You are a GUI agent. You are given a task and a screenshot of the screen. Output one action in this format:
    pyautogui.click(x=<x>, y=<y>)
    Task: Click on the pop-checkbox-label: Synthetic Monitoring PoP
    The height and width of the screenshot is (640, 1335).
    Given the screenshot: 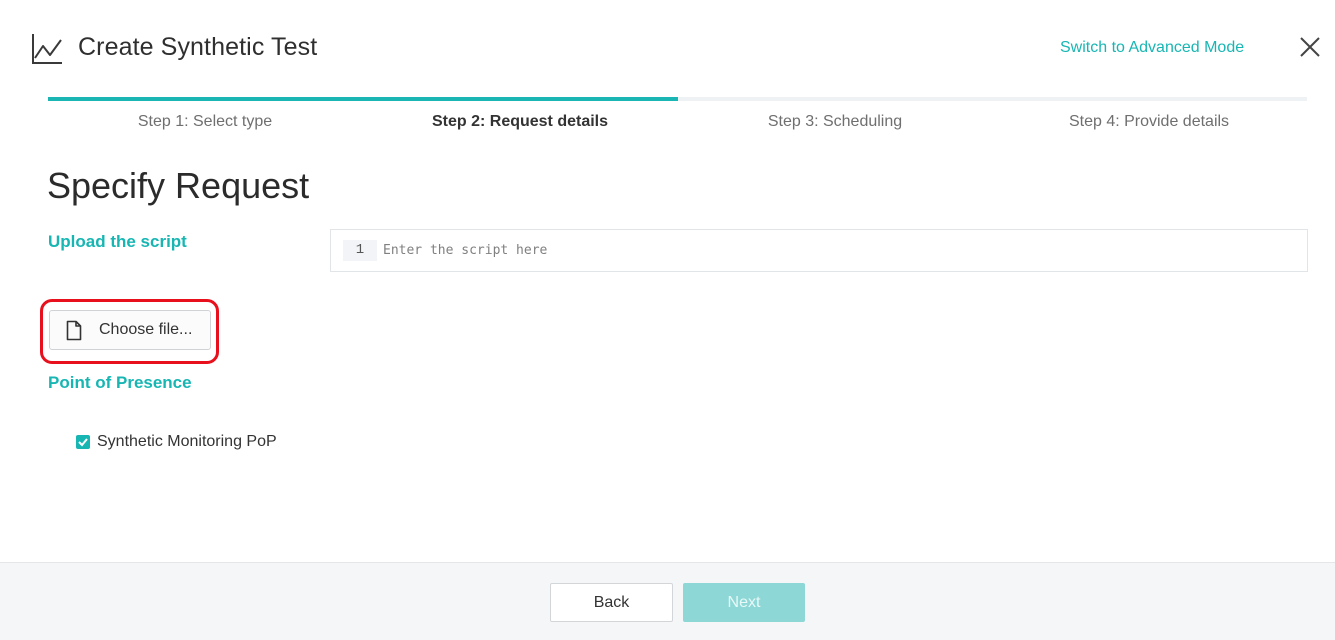 What is the action you would take?
    pyautogui.click(x=187, y=441)
    